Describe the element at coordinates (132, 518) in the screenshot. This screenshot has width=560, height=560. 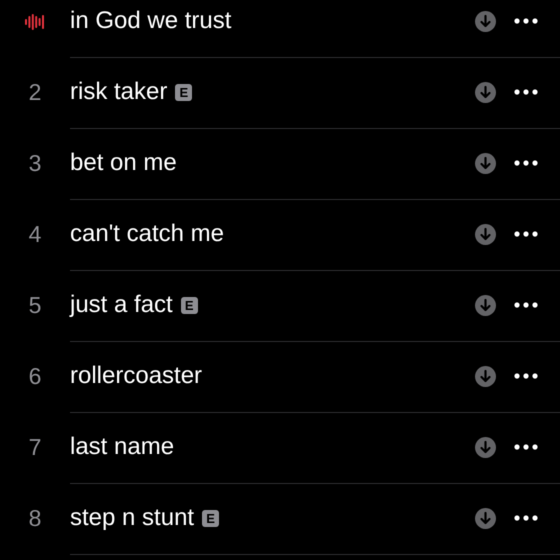
I see `track-title: step n stunt` at that location.